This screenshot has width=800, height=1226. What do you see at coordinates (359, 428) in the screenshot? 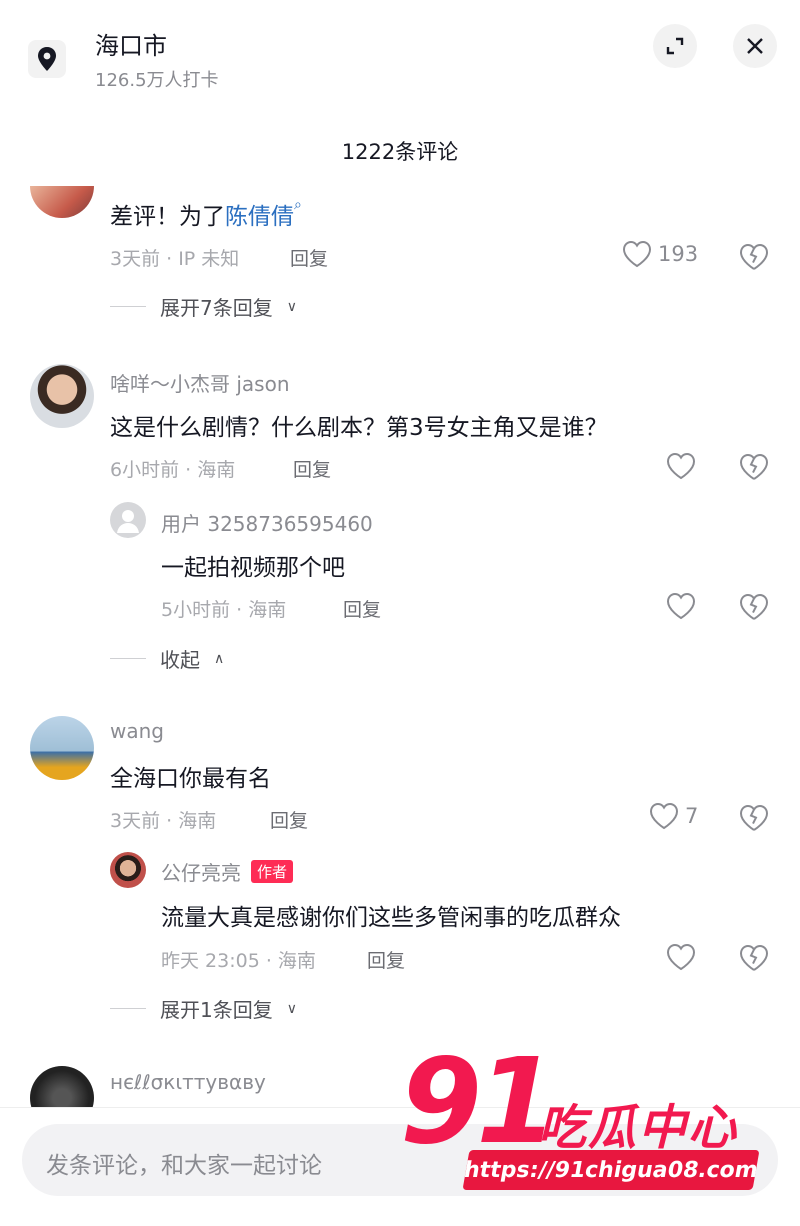
I see `comment-text: 这是什么剧情？什么剧本？第3号女主角又是谁？` at bounding box center [359, 428].